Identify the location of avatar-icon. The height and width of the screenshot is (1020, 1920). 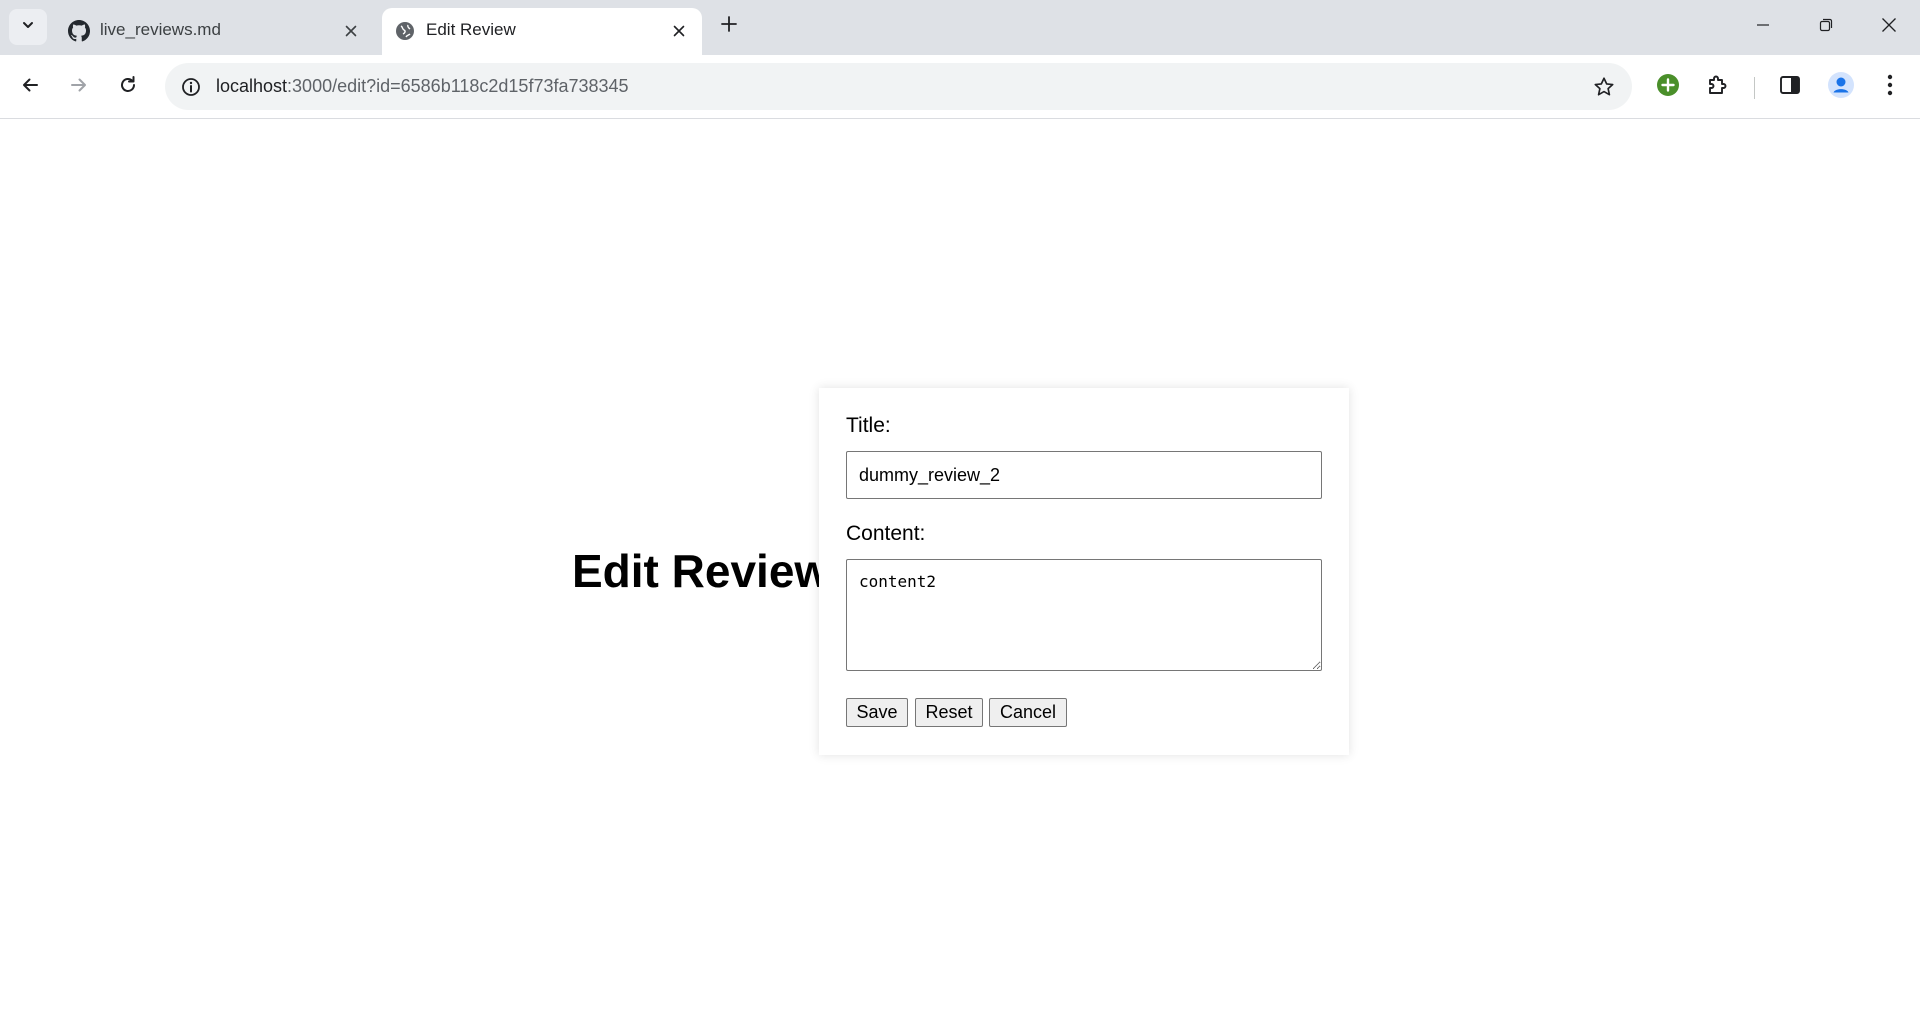
(1841, 87).